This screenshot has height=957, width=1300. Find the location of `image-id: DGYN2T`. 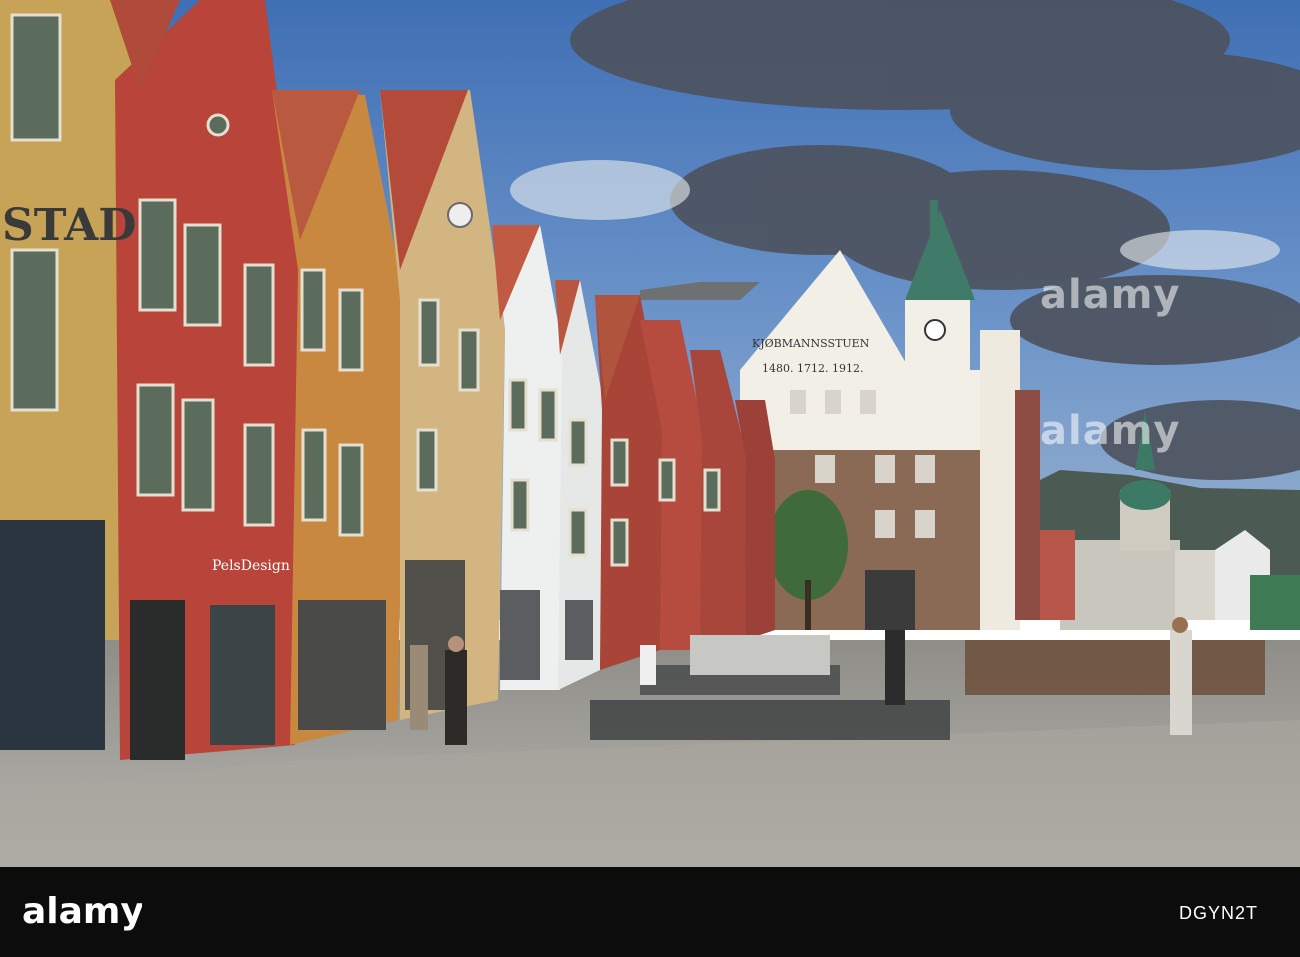

image-id: DGYN2T is located at coordinates (1218, 913).